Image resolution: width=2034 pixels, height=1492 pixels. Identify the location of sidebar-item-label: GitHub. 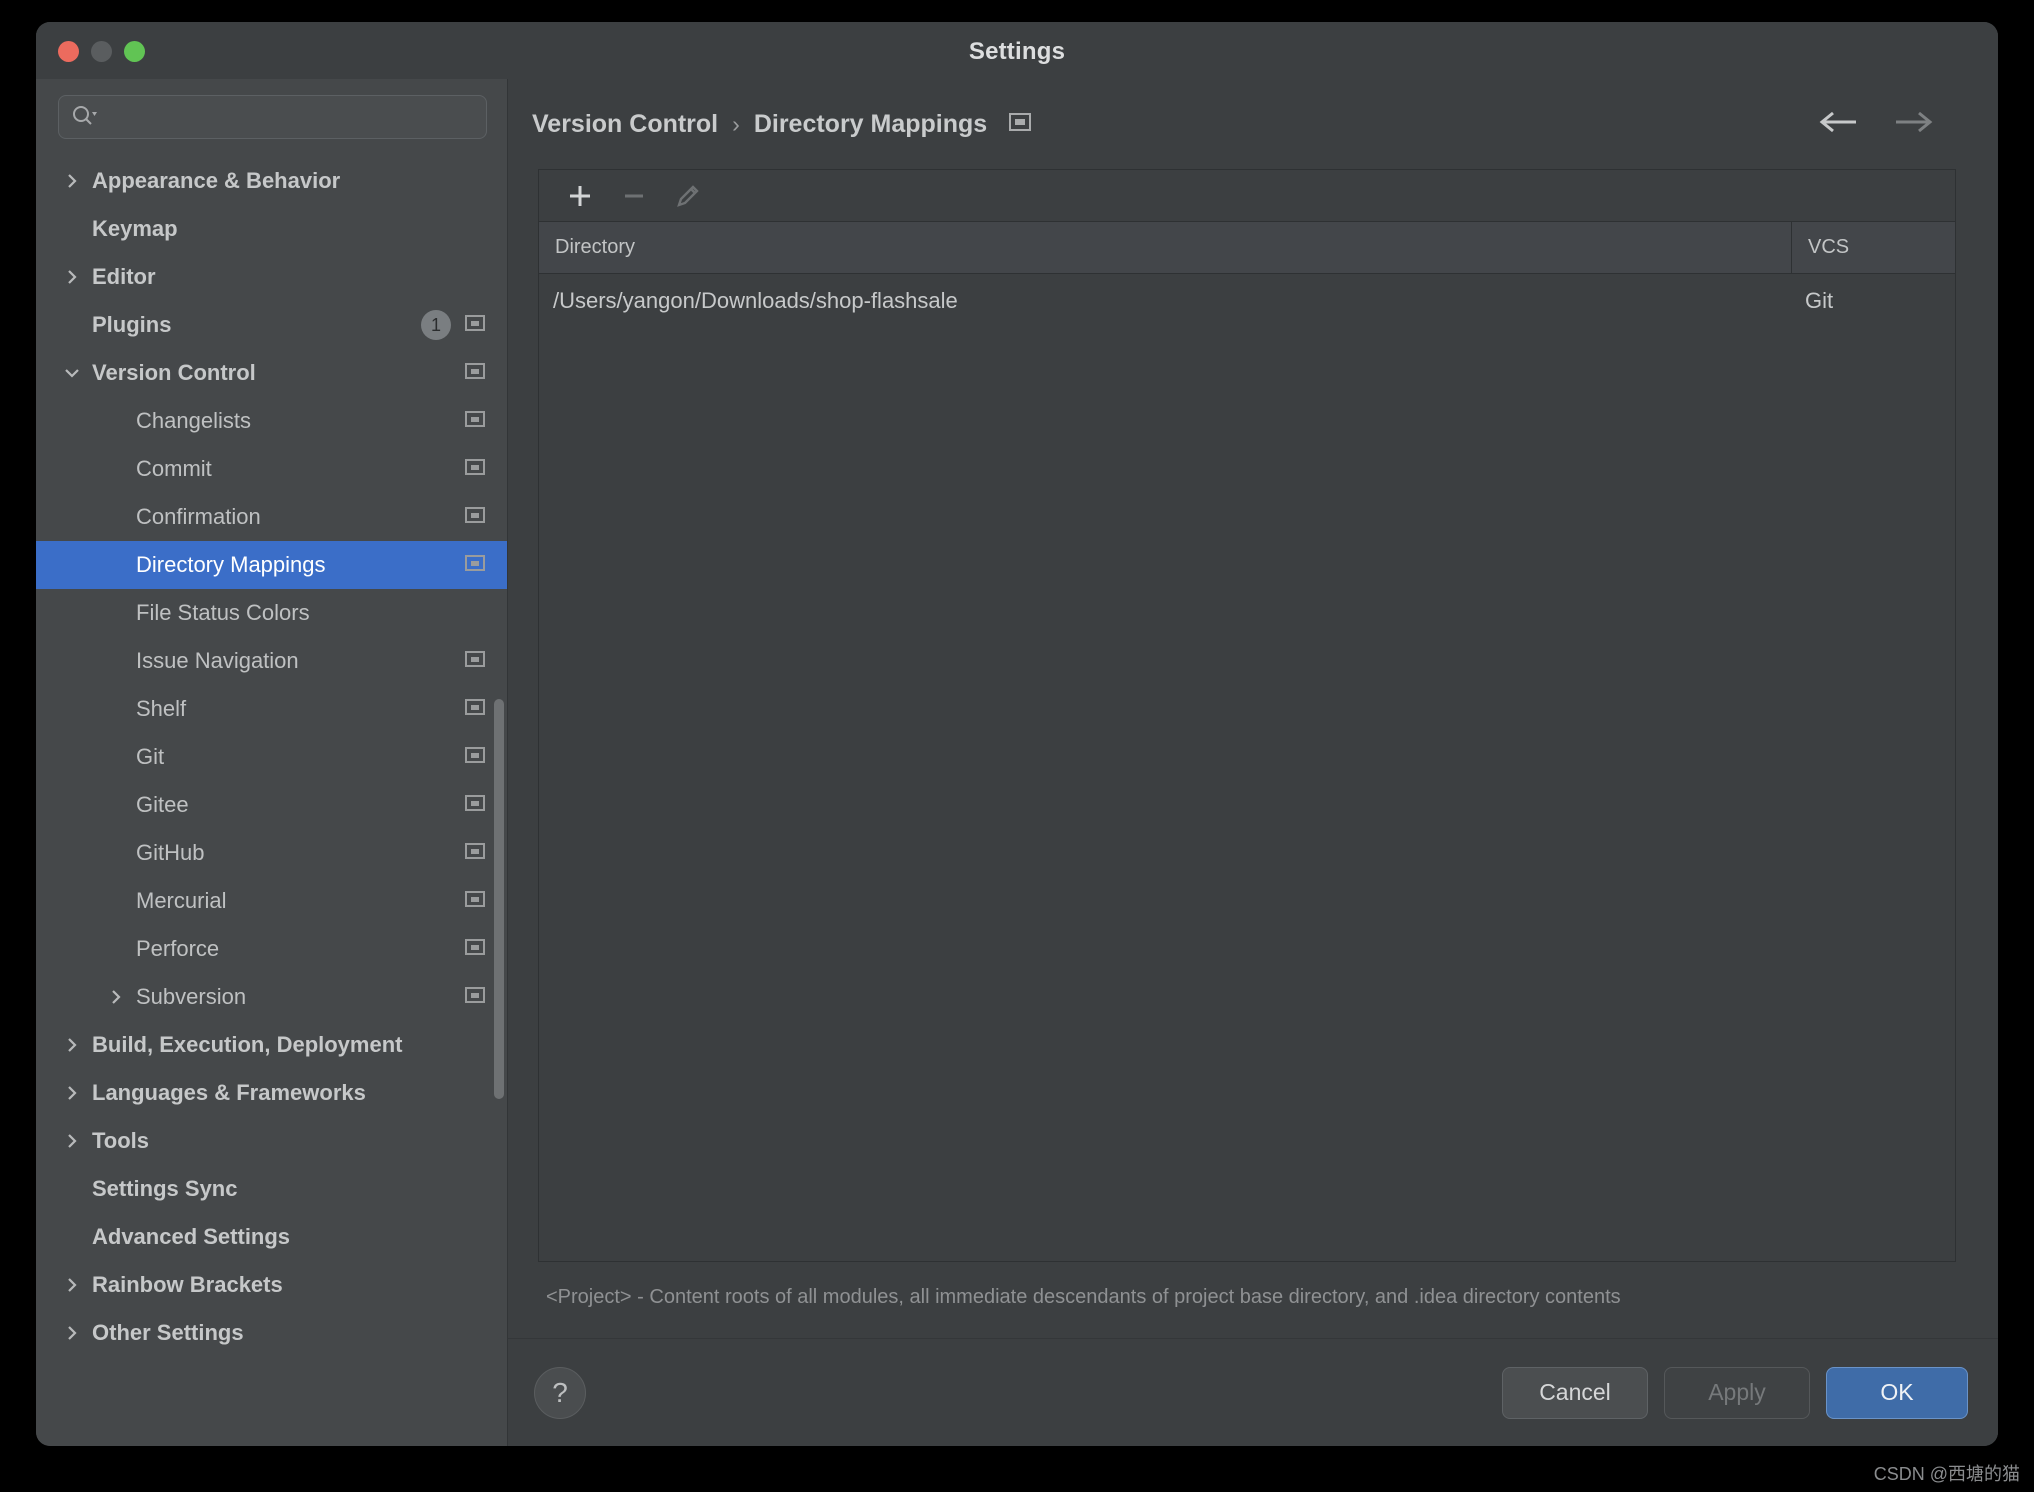
(170, 852).